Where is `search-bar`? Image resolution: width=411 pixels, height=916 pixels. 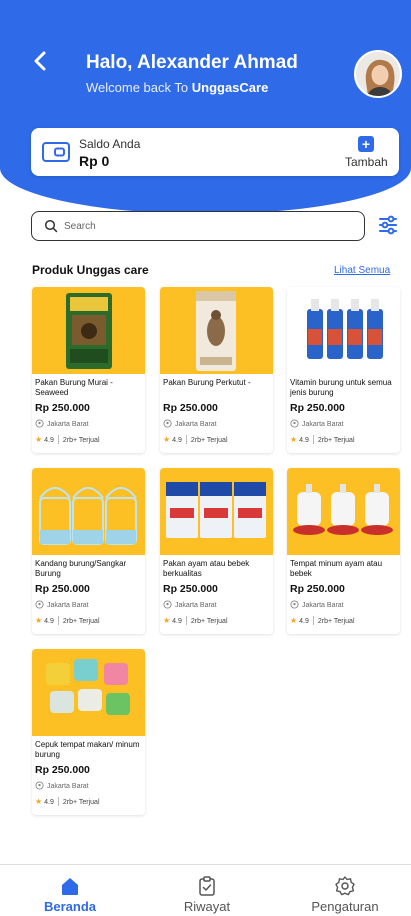
search-bar is located at coordinates (198, 226).